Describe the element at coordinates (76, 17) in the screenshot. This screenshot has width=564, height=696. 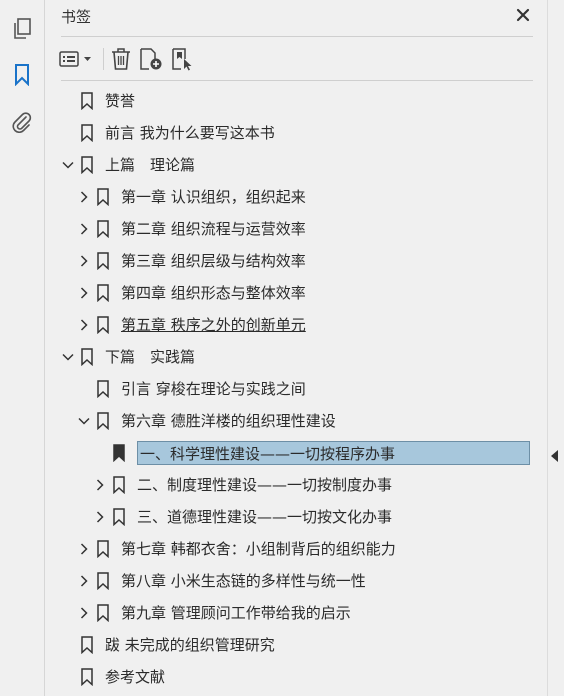
I see `panel-title: 书签` at that location.